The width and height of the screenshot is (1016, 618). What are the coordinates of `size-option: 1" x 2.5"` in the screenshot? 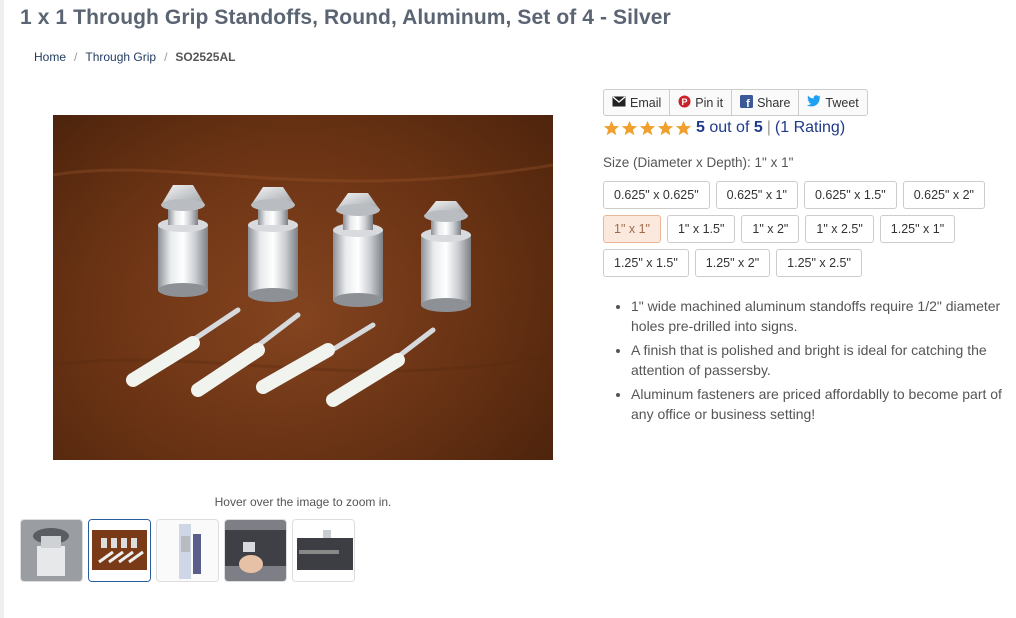 It's located at (839, 229).